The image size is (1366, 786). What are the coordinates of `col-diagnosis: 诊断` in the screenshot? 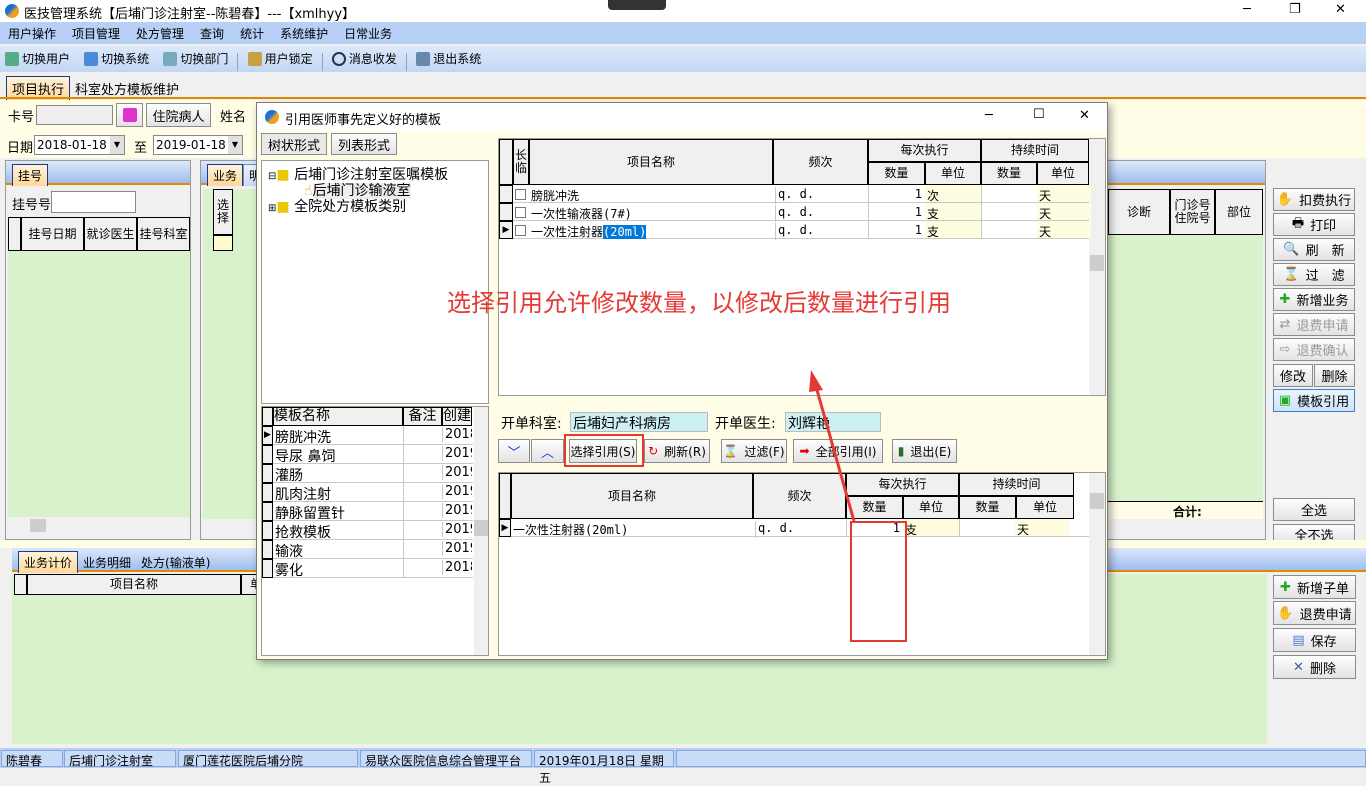 It's located at (1139, 212).